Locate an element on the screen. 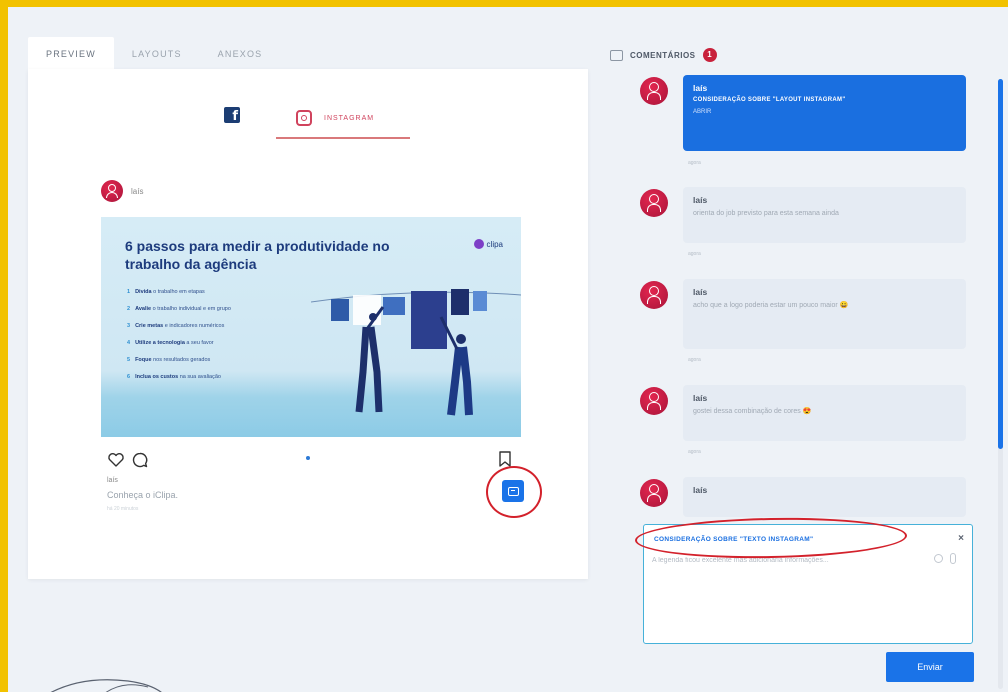  carousel-dot-icon is located at coordinates (308, 458).